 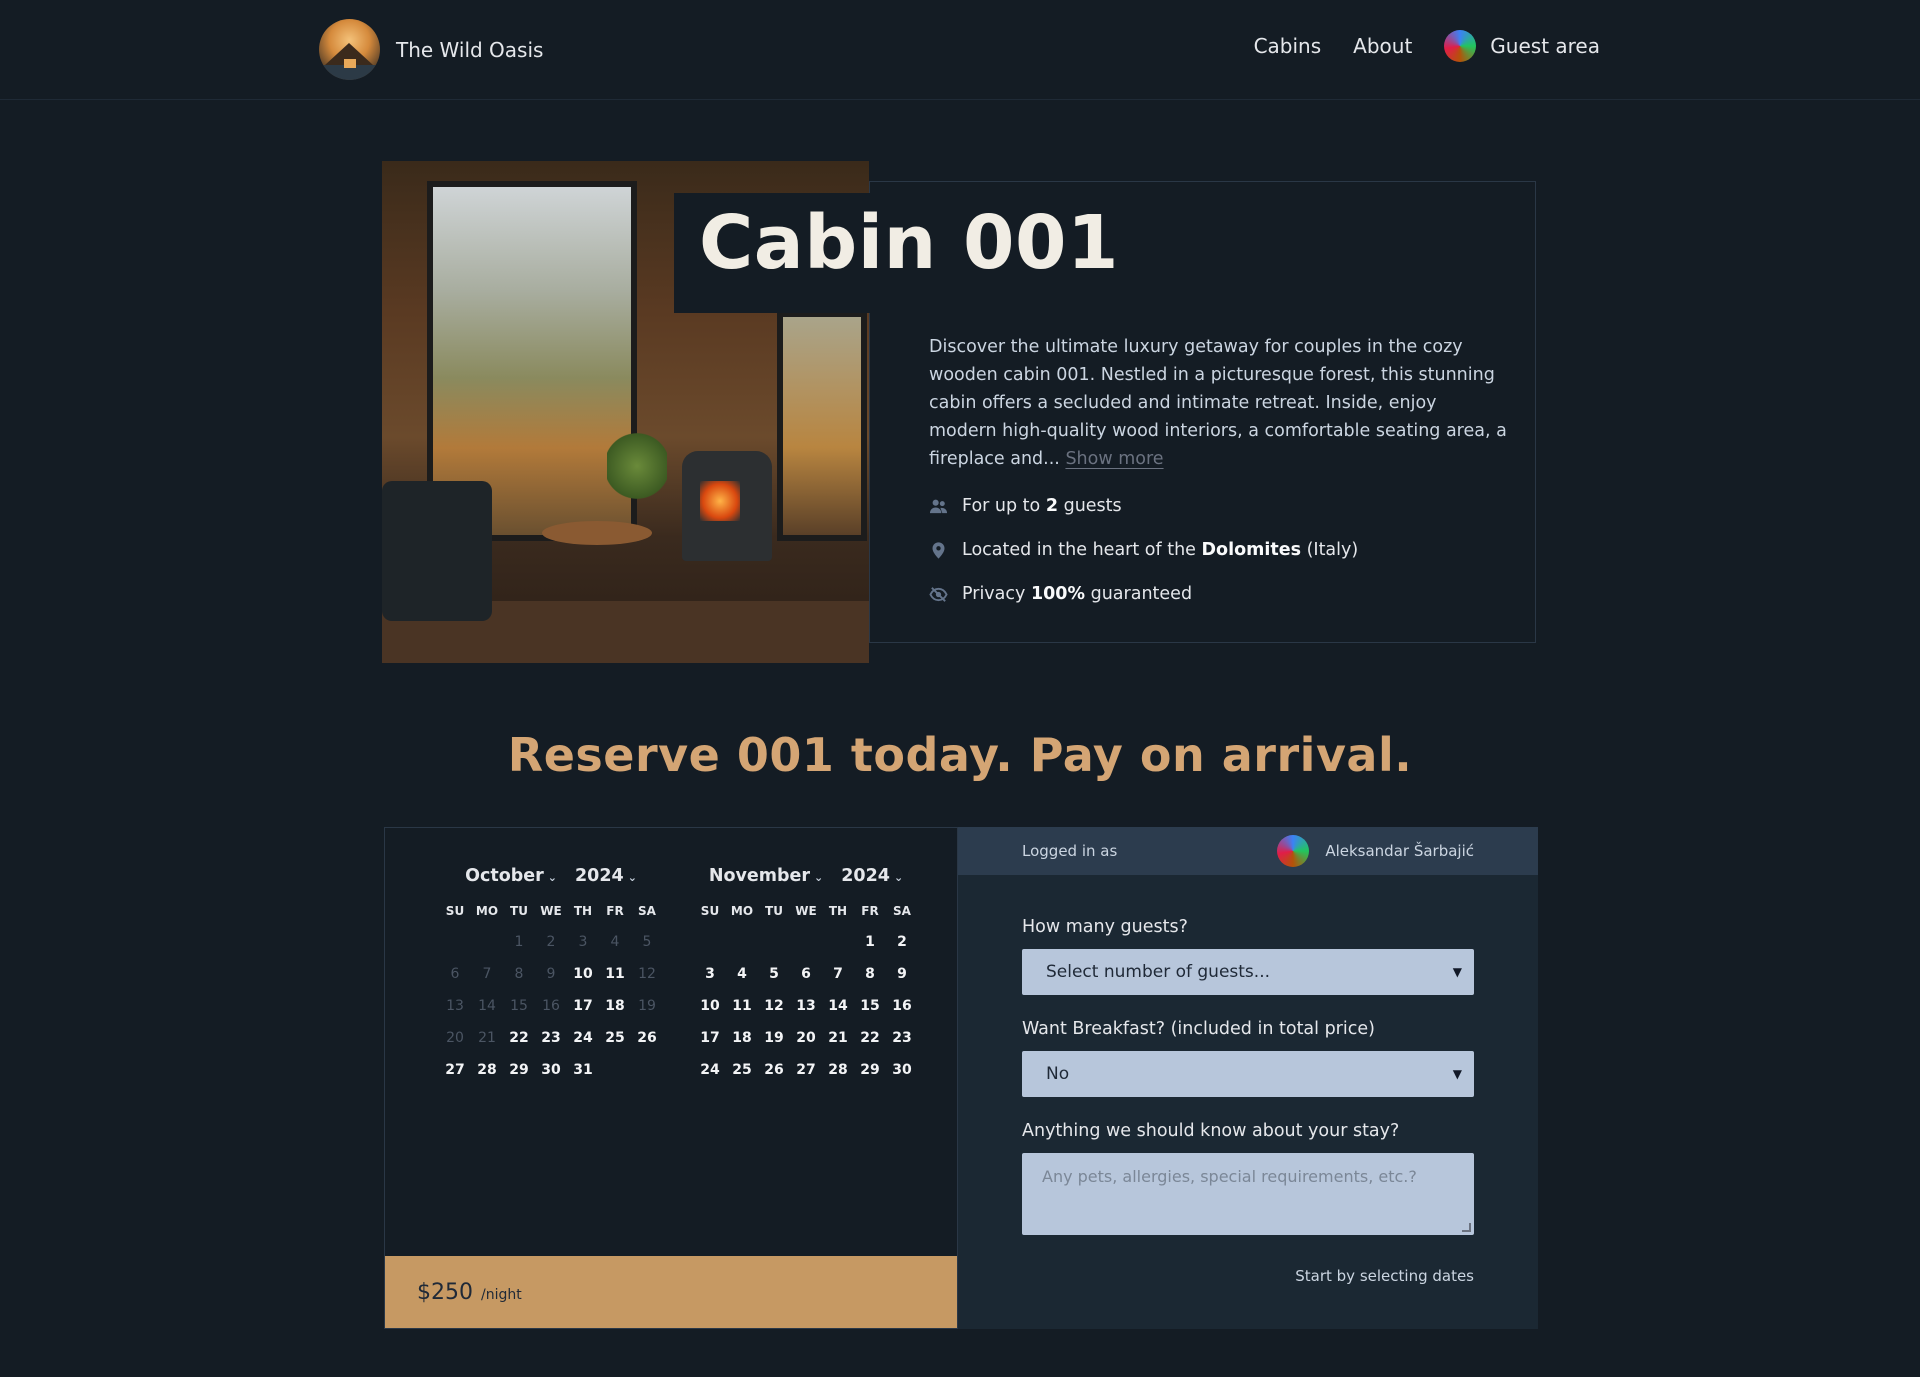 I want to click on month-select: October ⌄, so click(x=511, y=876).